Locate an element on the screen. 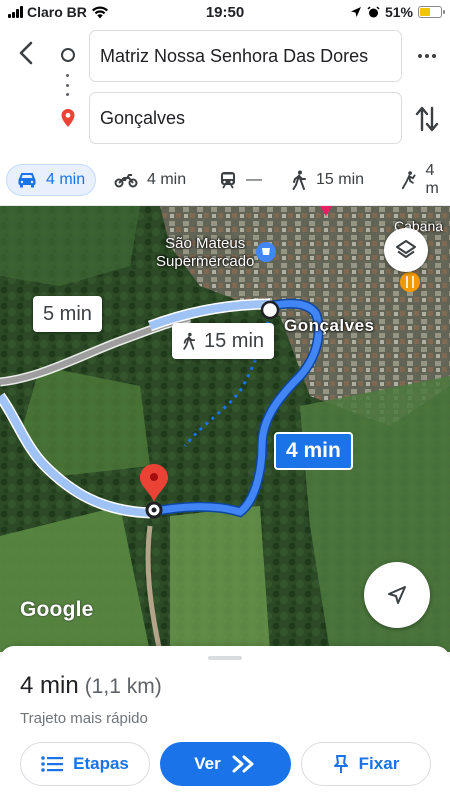 The width and height of the screenshot is (450, 800). transit-icon is located at coordinates (228, 180).